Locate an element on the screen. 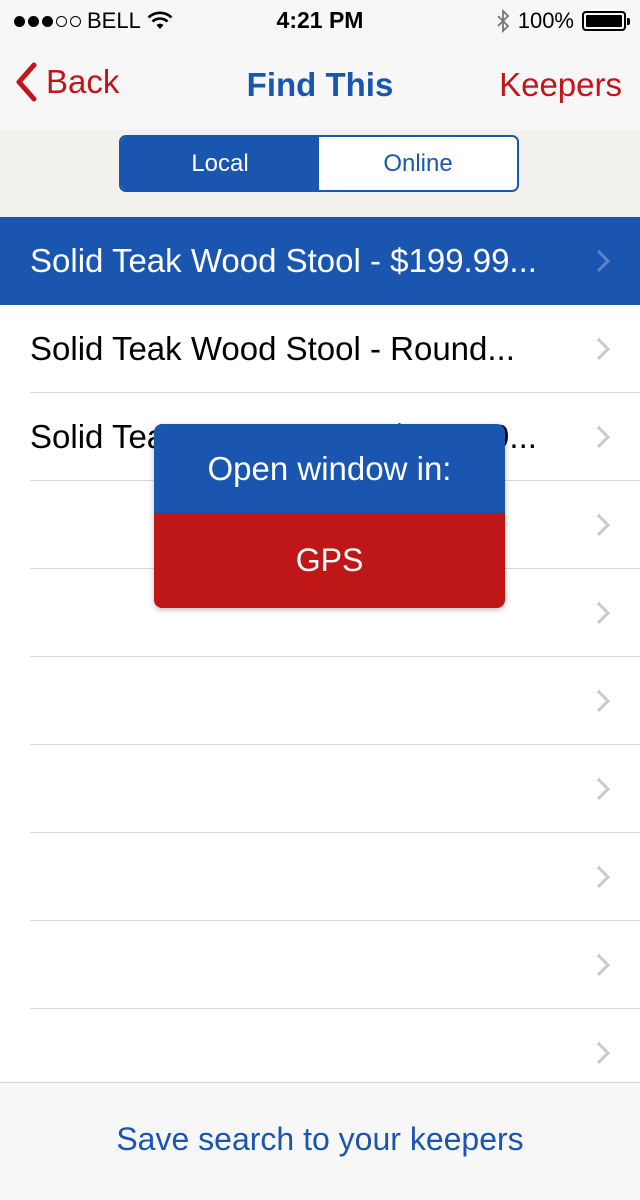 This screenshot has width=640, height=1200. battery-level is located at coordinates (604, 21).